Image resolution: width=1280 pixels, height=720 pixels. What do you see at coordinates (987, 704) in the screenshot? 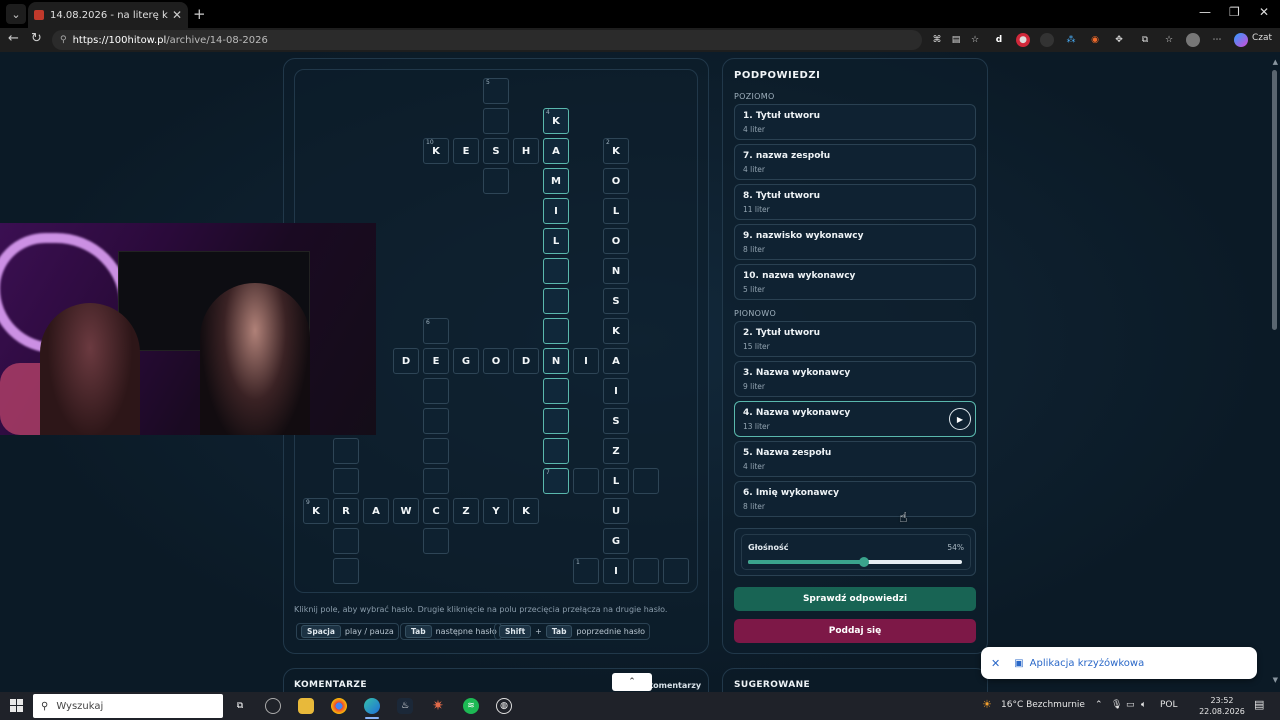
I see `weather-icon: ☀` at bounding box center [987, 704].